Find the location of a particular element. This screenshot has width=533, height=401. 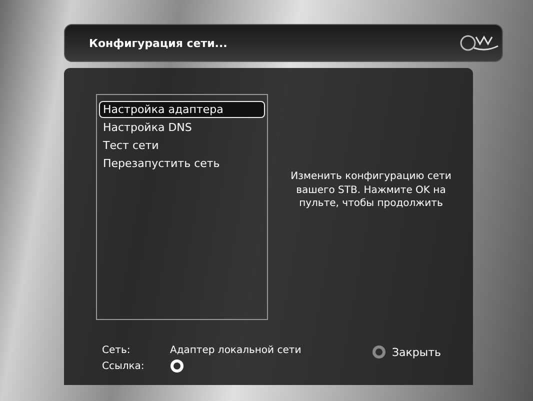

menu-item: Перезапустить сеть is located at coordinates (182, 163).